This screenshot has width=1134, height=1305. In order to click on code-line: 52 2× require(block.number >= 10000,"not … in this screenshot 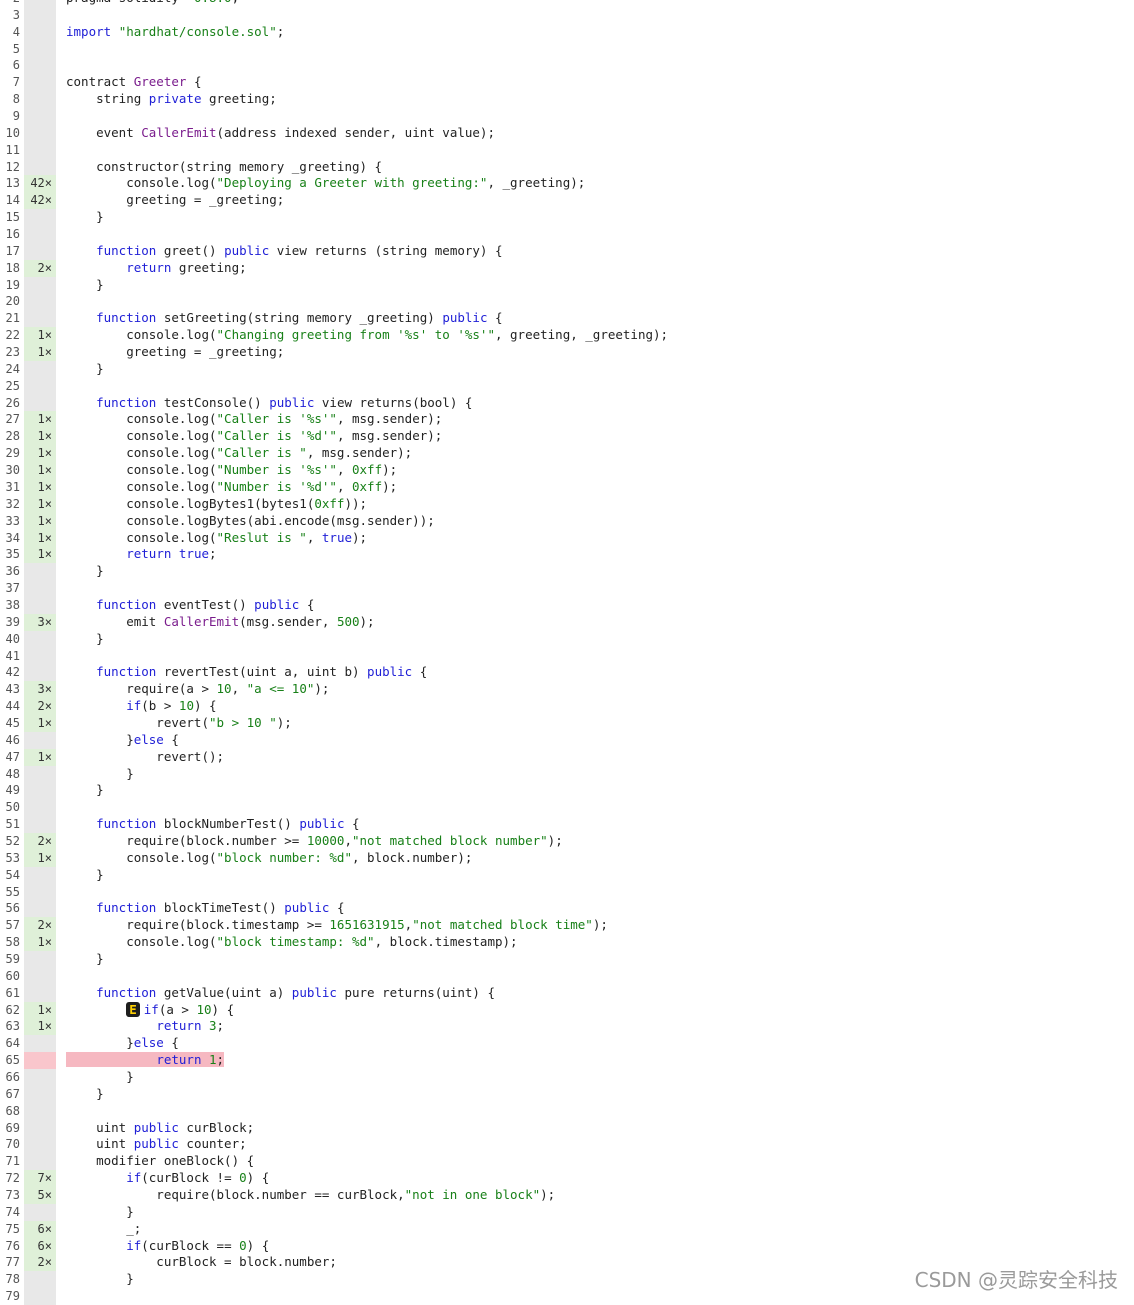, I will do `click(567, 841)`.